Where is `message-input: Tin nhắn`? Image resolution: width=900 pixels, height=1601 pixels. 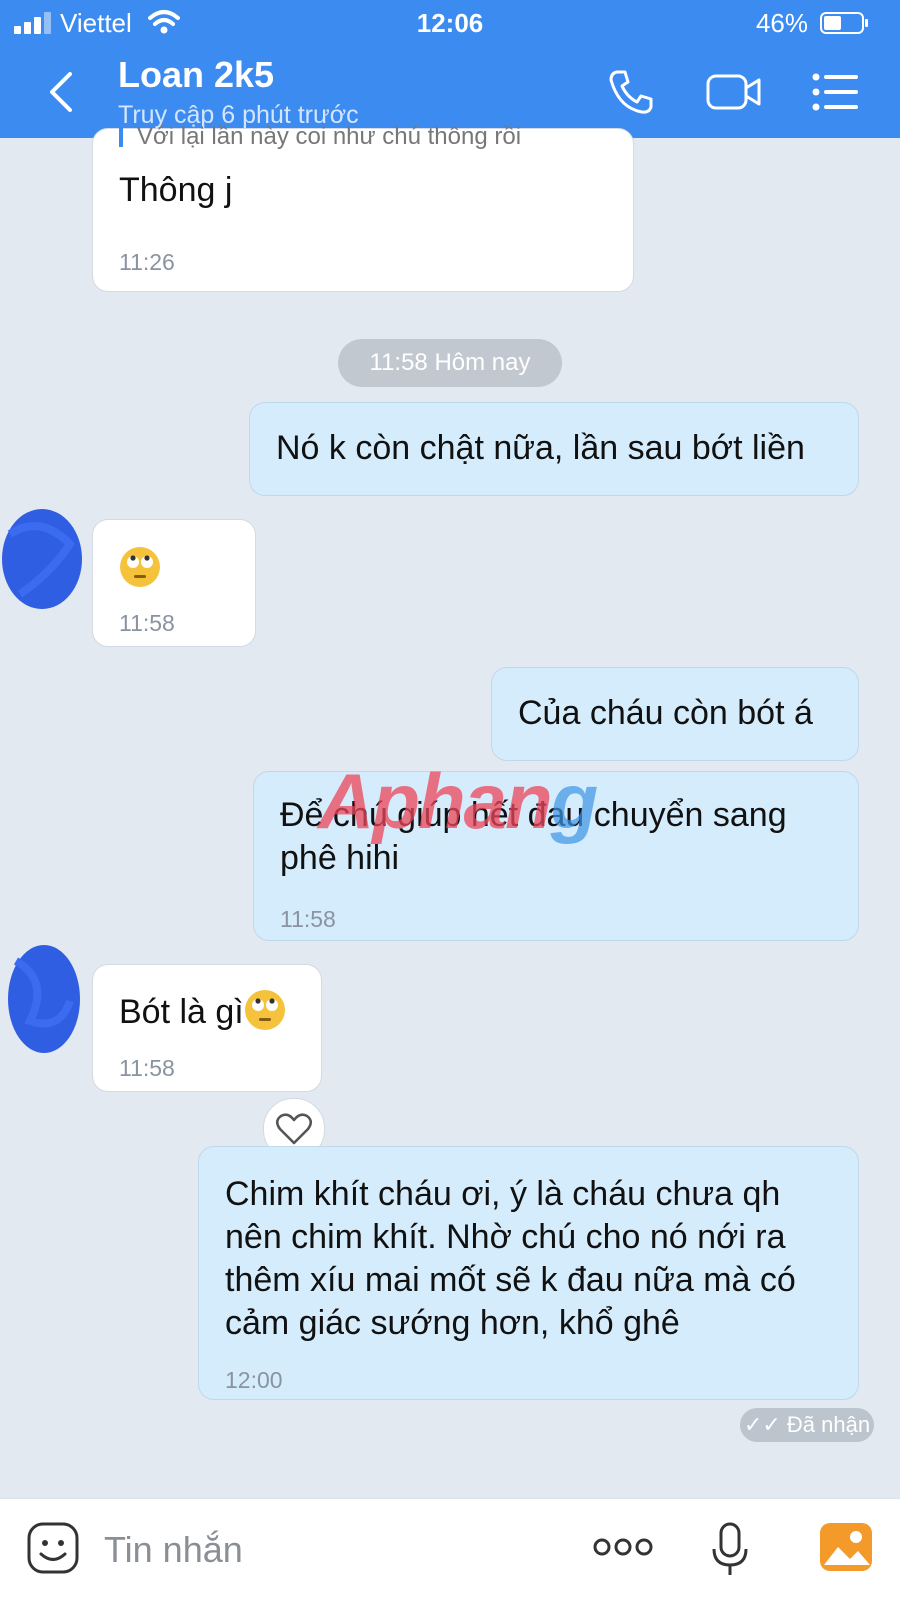
message-input: Tin nhắn is located at coordinates (173, 1550).